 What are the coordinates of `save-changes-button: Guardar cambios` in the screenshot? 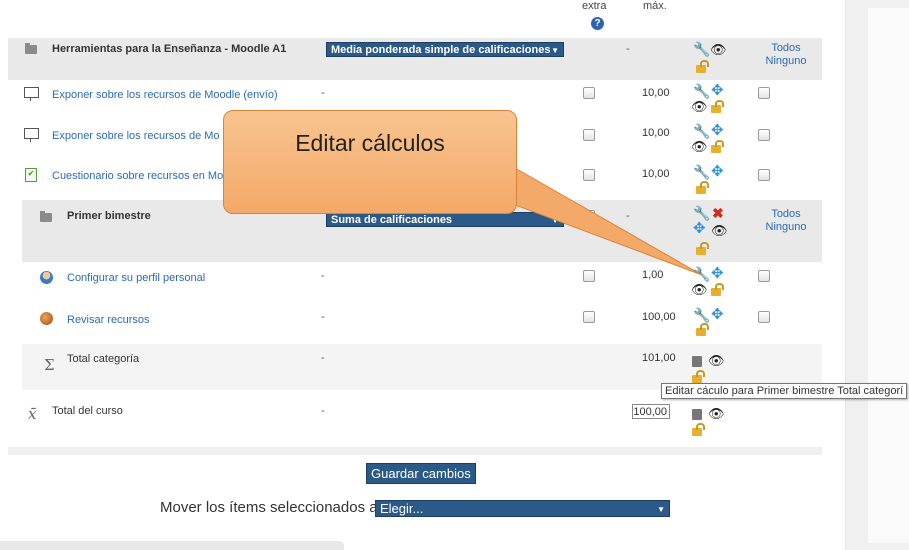 It's located at (421, 473).